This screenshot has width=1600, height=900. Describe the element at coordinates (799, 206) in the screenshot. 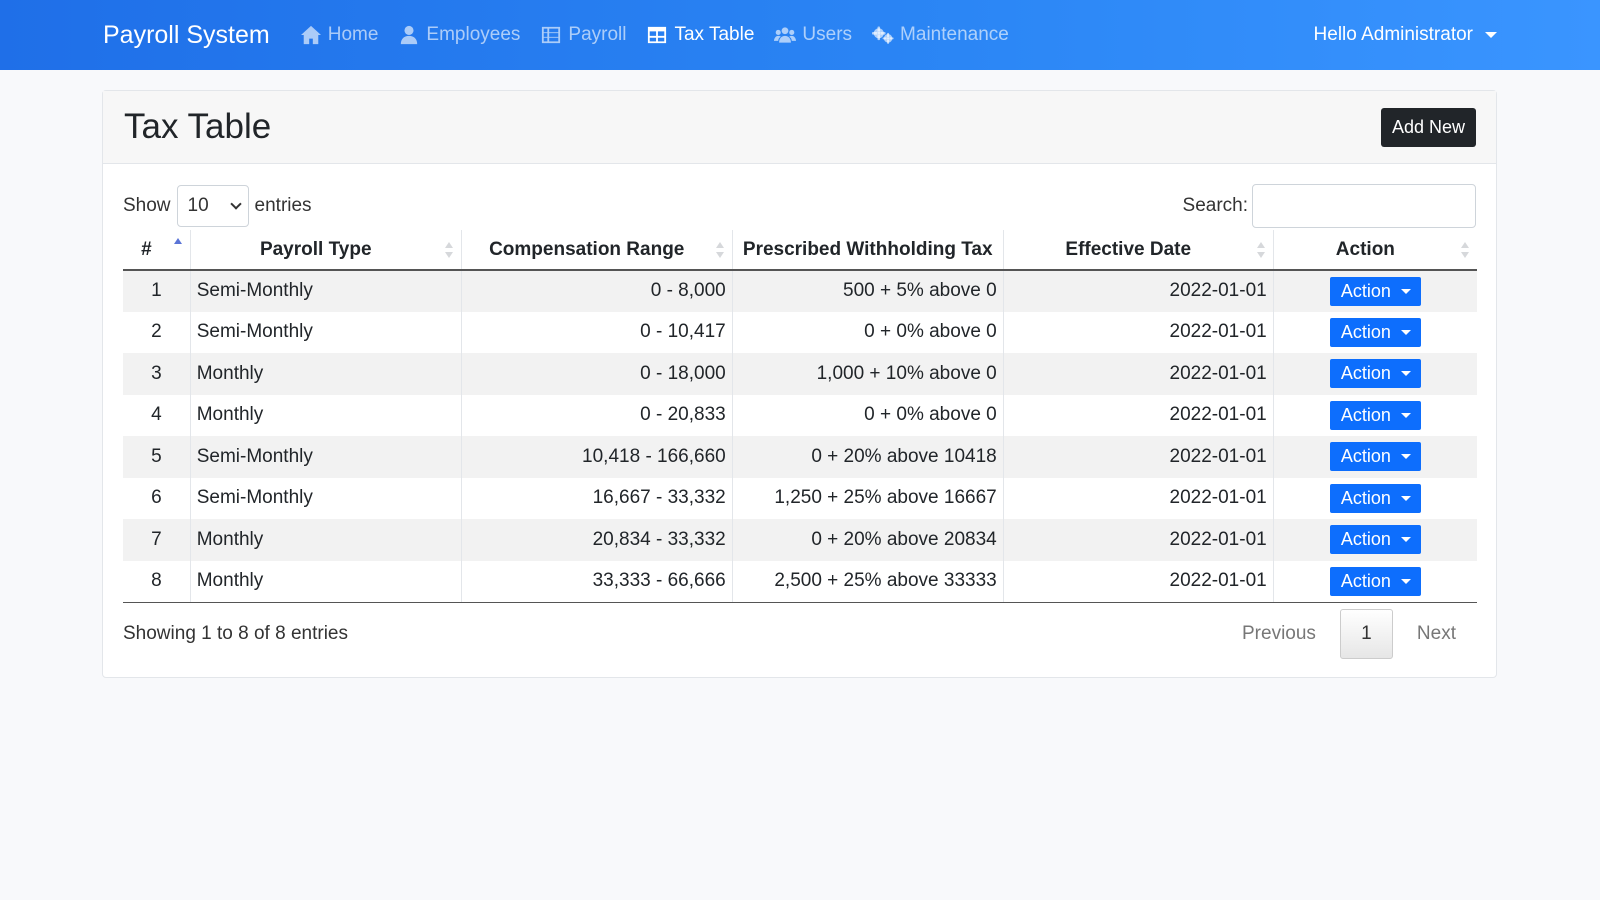

I see `table-controls: Show 10 entries Search:` at that location.